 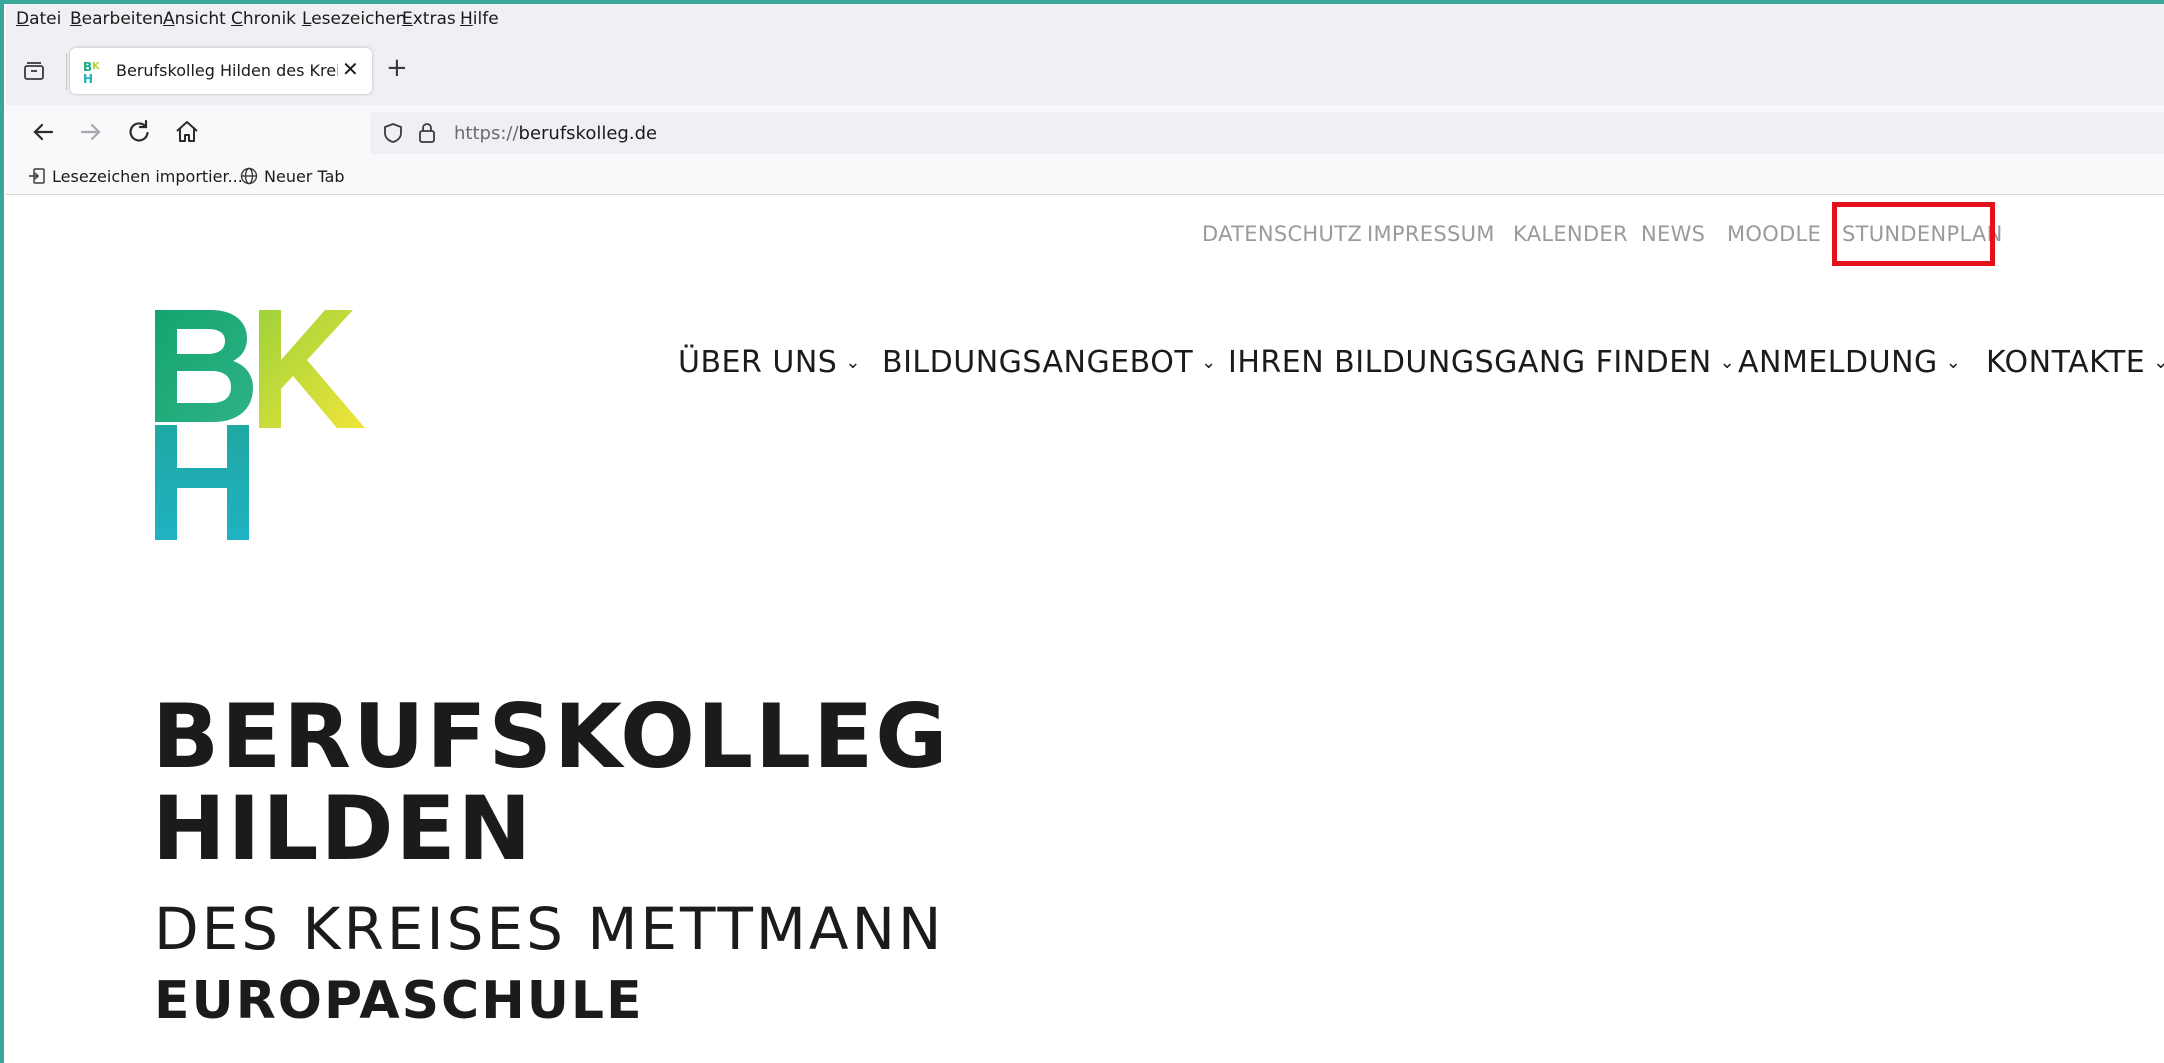 I want to click on mainnav-kontakte: KONTAKTE ⌄, so click(x=2075, y=362).